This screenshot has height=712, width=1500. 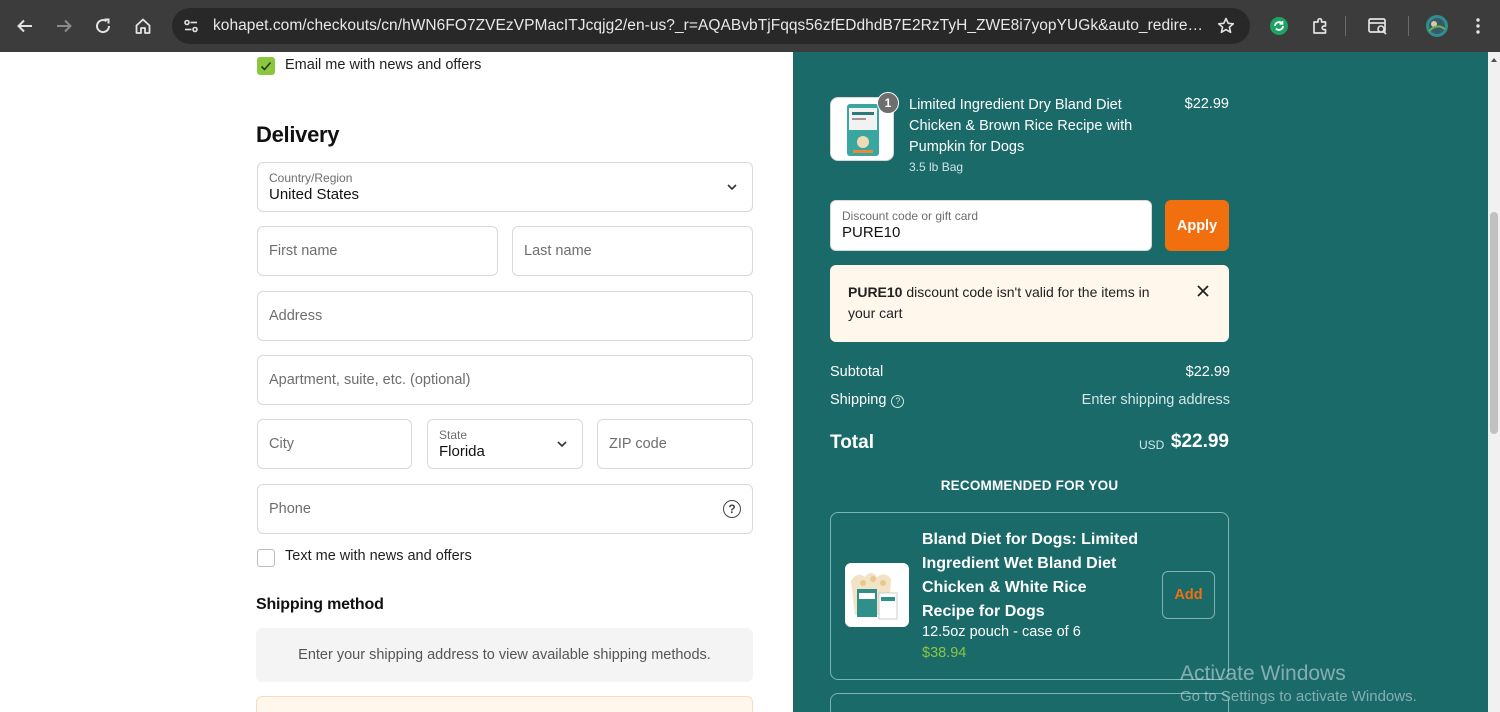 What do you see at coordinates (1494, 323) in the screenshot?
I see `scrollbar-thumb` at bounding box center [1494, 323].